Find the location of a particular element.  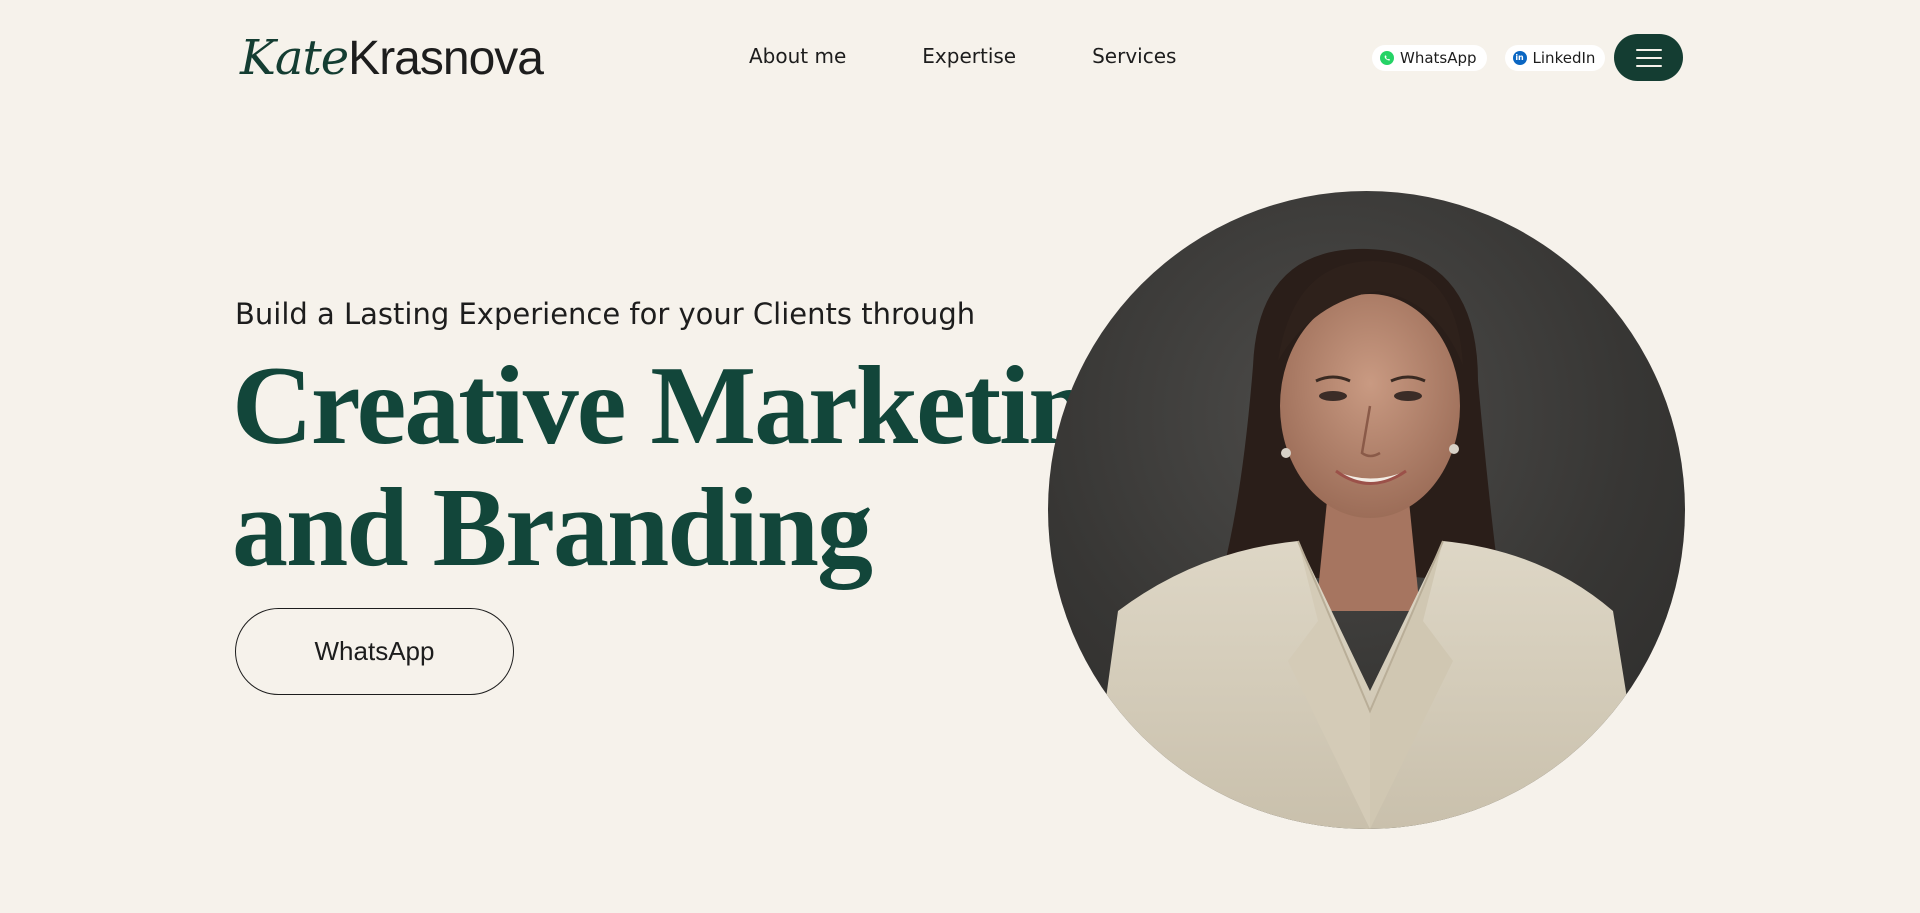

whatsapp-link-label: WhatsApp is located at coordinates (1438, 58).